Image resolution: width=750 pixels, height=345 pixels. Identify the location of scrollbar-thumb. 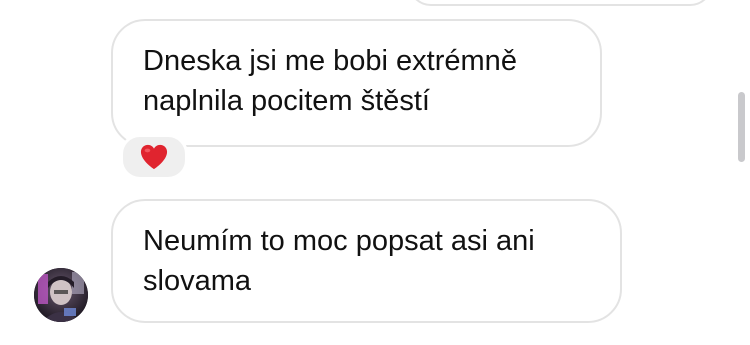
(741, 127).